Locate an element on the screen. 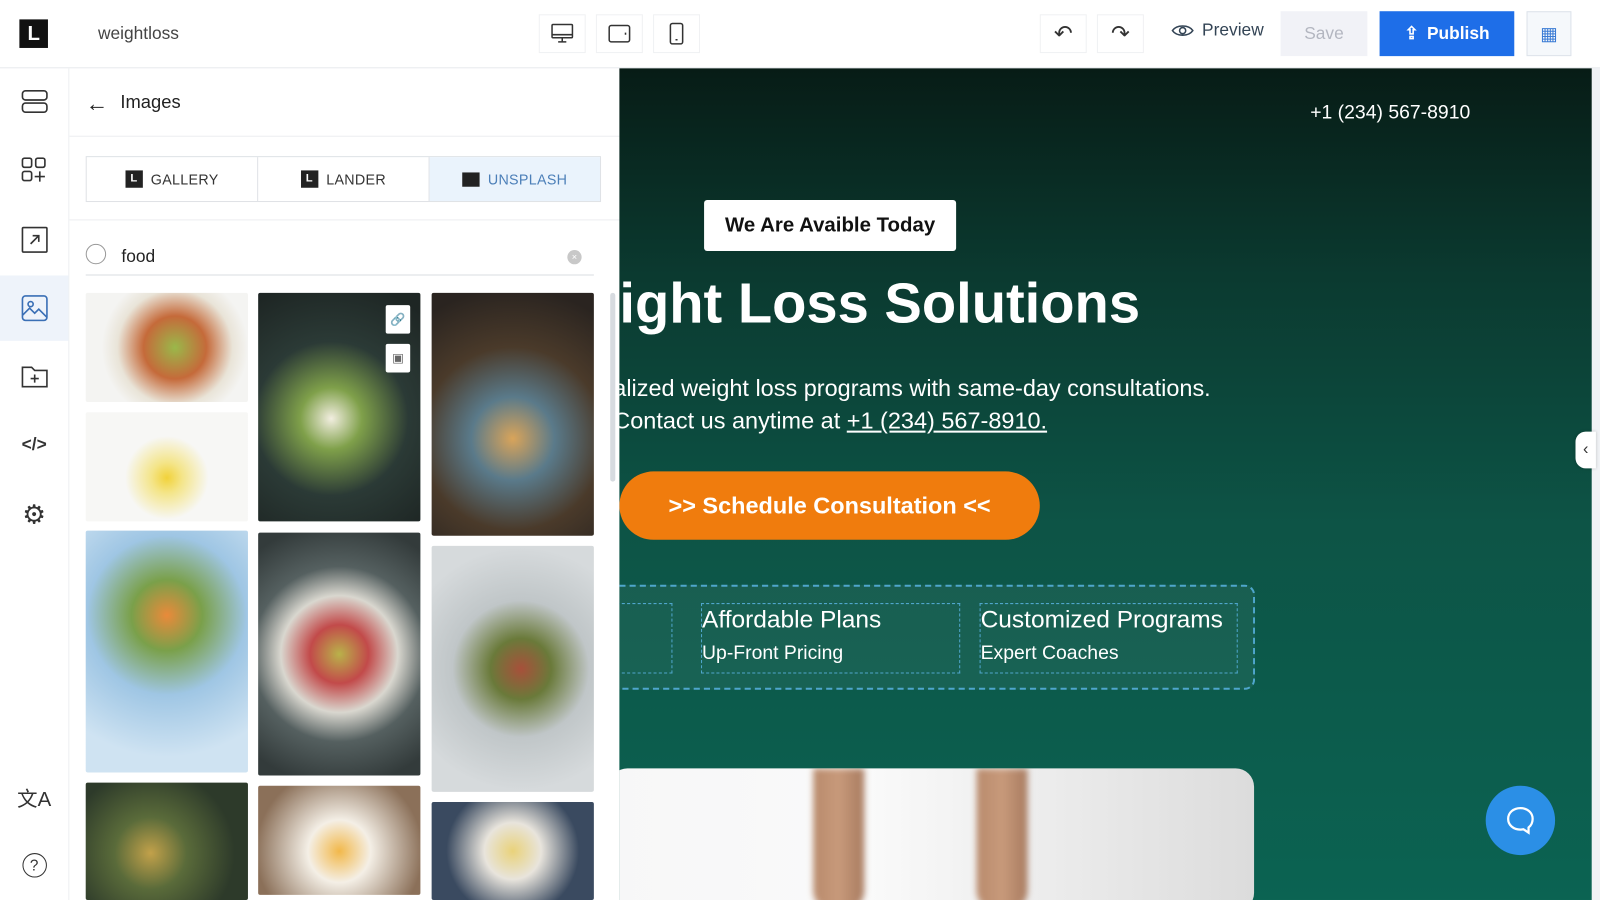  sections-button is located at coordinates (34, 101).